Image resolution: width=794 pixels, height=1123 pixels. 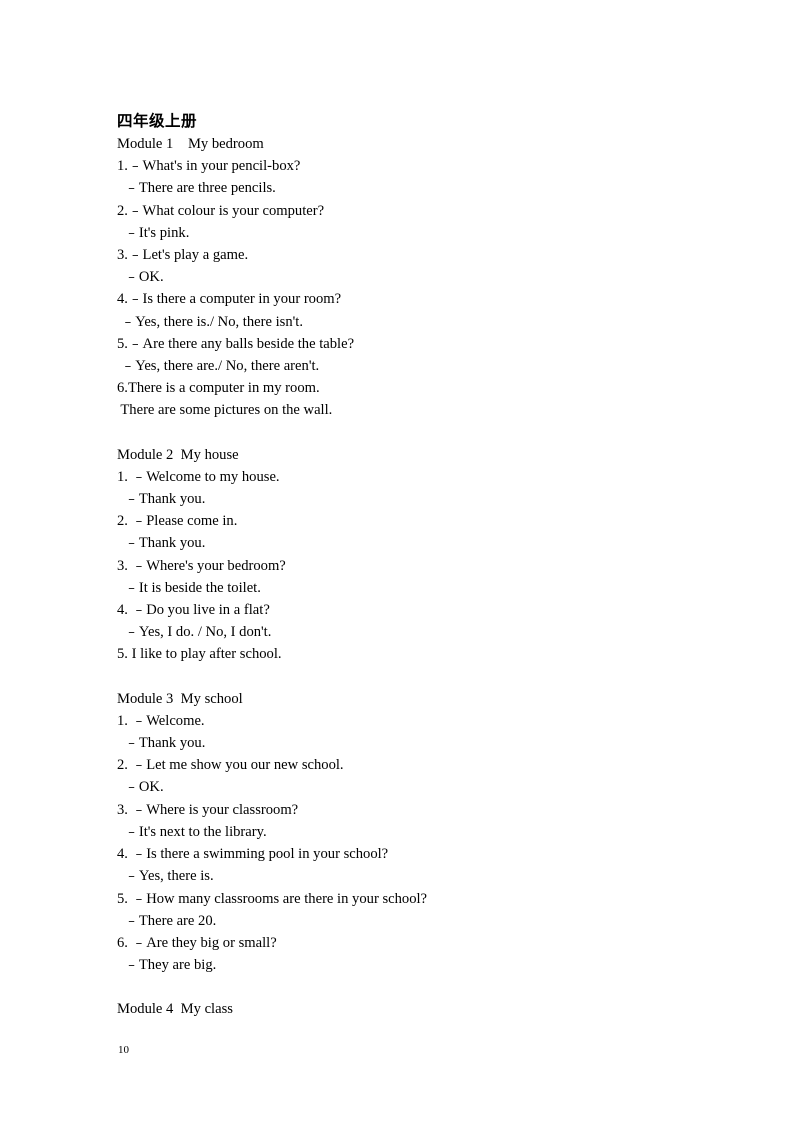 I want to click on module-line: 6. ﹣Are they big or small?, so click(x=197, y=942).